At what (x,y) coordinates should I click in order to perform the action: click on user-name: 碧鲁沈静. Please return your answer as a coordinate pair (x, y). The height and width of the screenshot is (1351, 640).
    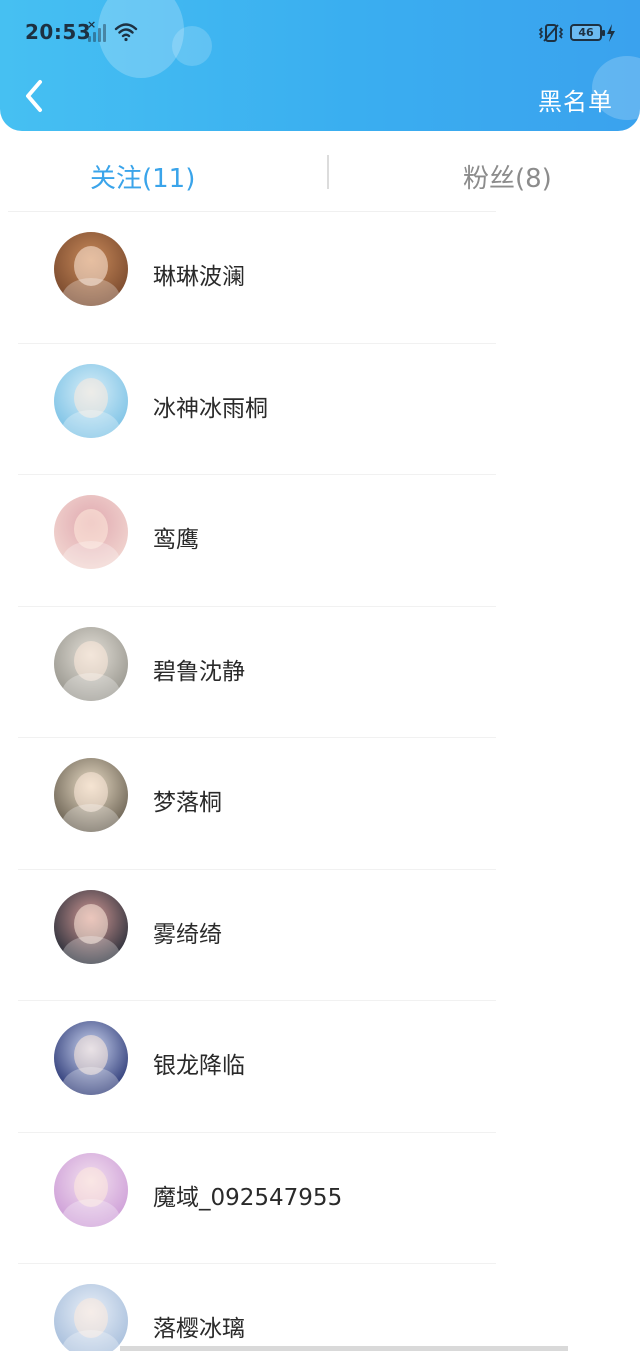
    Looking at the image, I should click on (199, 671).